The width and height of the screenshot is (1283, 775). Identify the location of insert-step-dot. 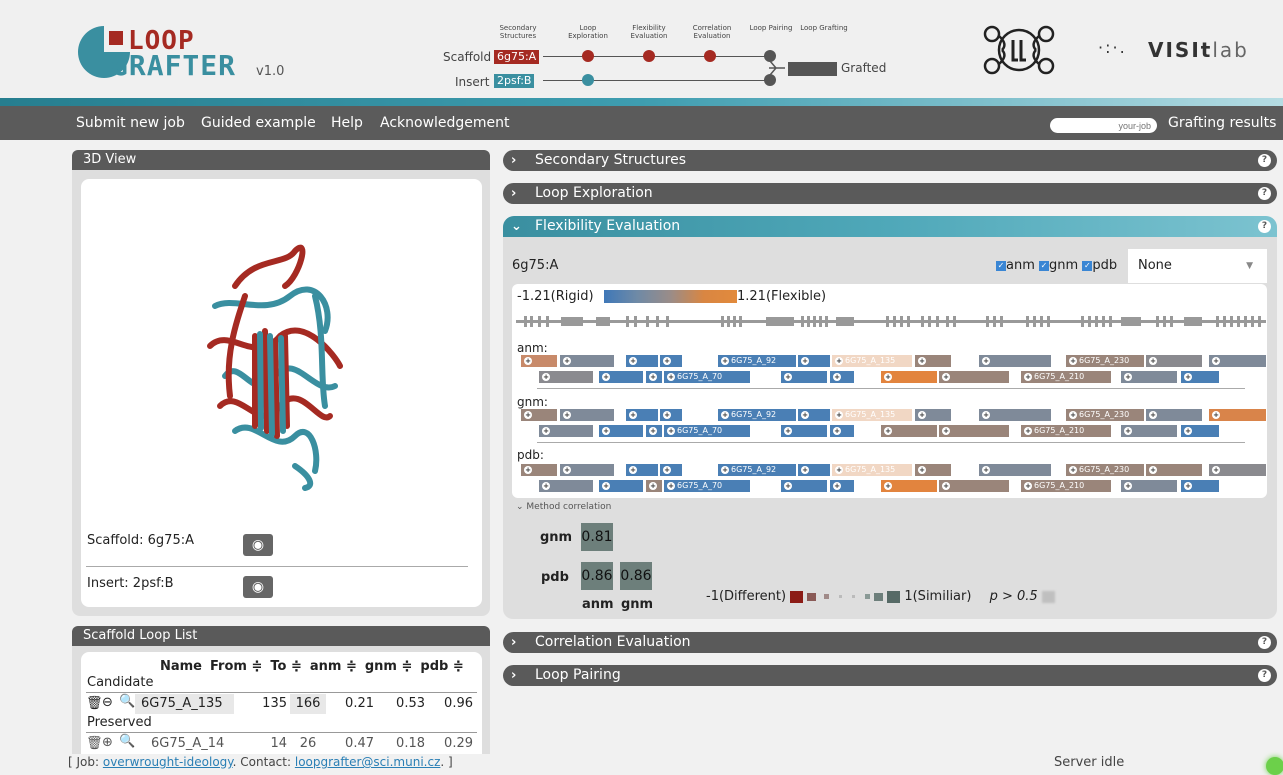
(588, 80).